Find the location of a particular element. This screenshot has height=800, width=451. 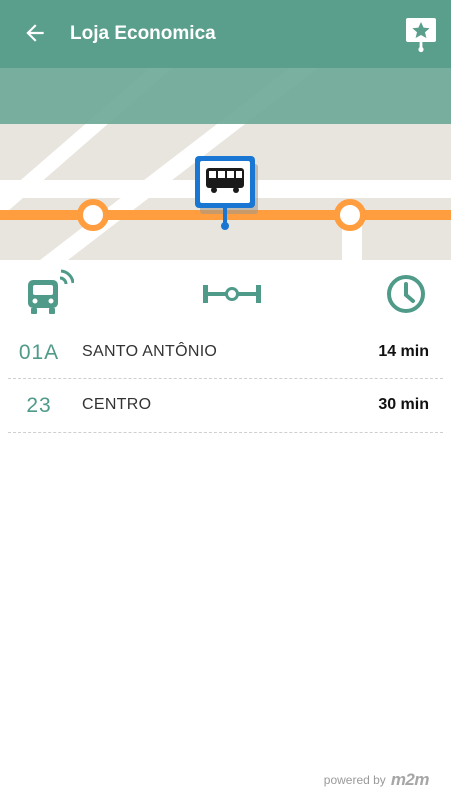

brand-logo: m2m is located at coordinates (410, 779).